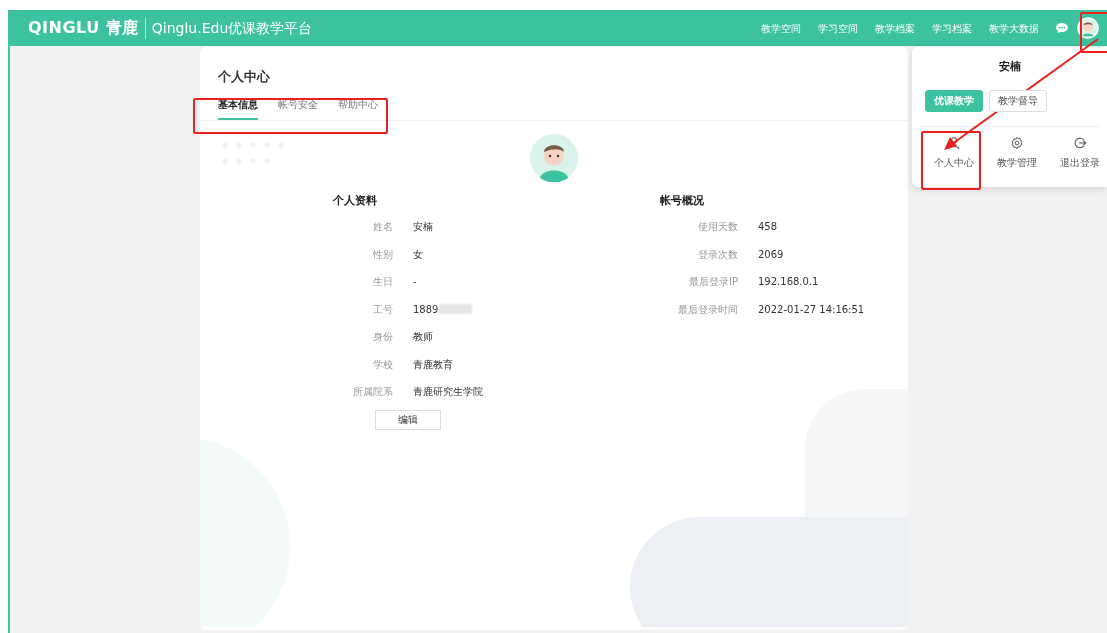 Image resolution: width=1107 pixels, height=633 pixels. Describe the element at coordinates (768, 227) in the screenshot. I see `field-value: 458` at that location.